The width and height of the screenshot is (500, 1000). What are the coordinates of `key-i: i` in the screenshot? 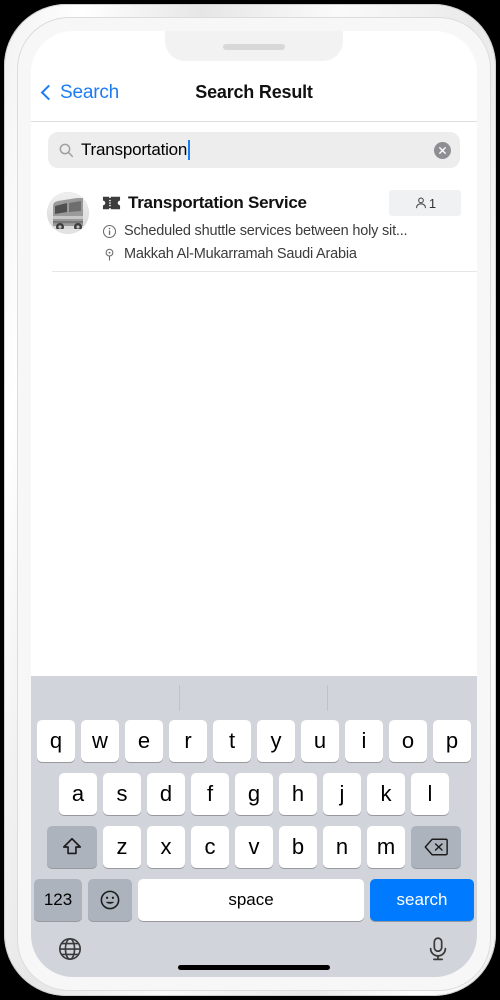 It's located at (364, 741).